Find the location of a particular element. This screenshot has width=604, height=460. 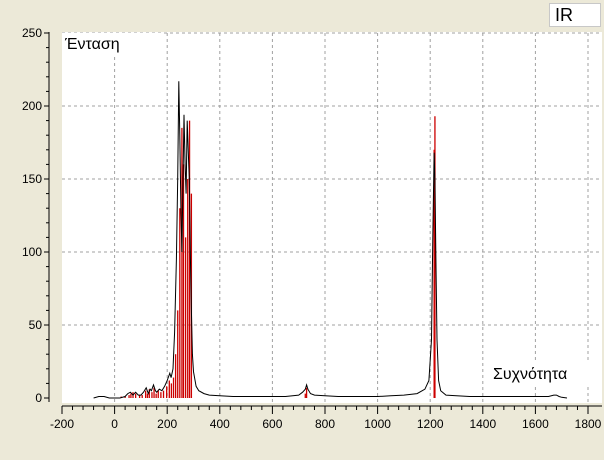

x-tick-label: 800 is located at coordinates (325, 424).